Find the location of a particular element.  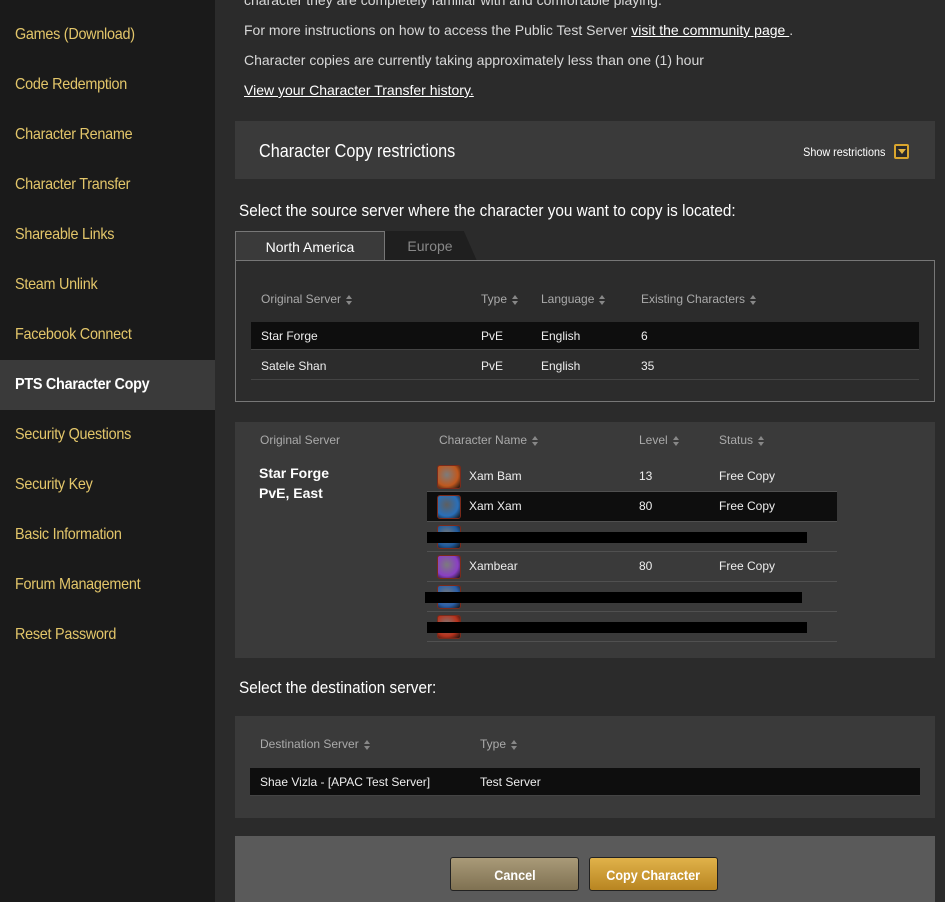

sidebar-item-label: Reset Password is located at coordinates (66, 634).